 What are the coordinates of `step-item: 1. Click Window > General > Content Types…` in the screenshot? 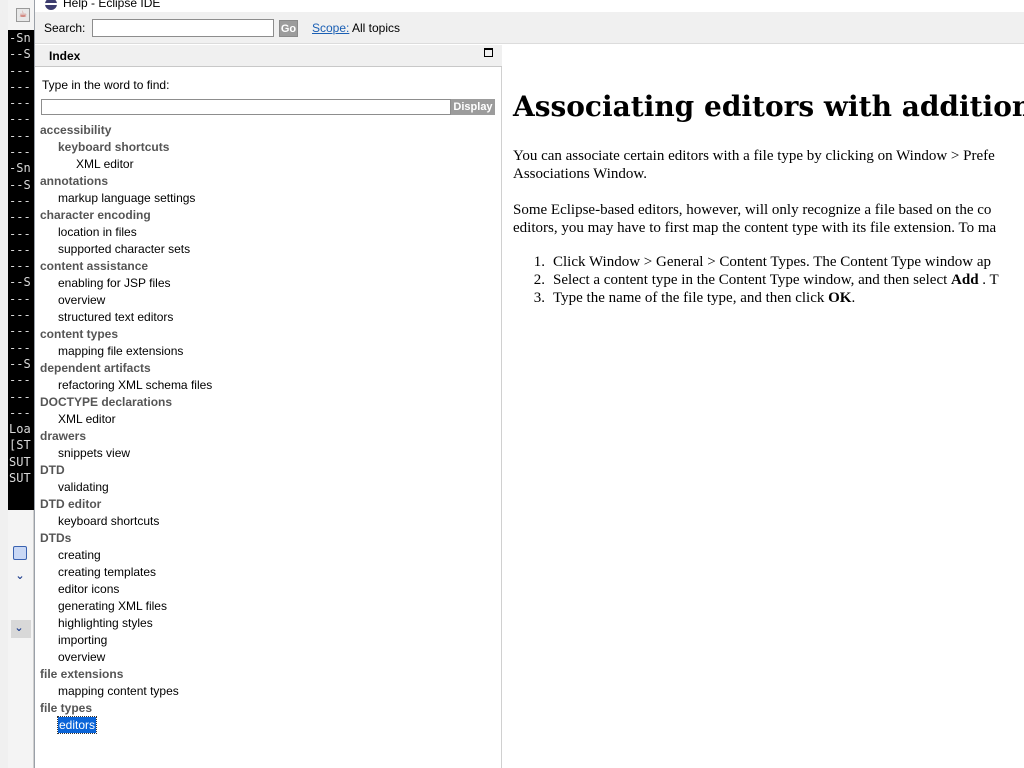 It's located at (756, 262).